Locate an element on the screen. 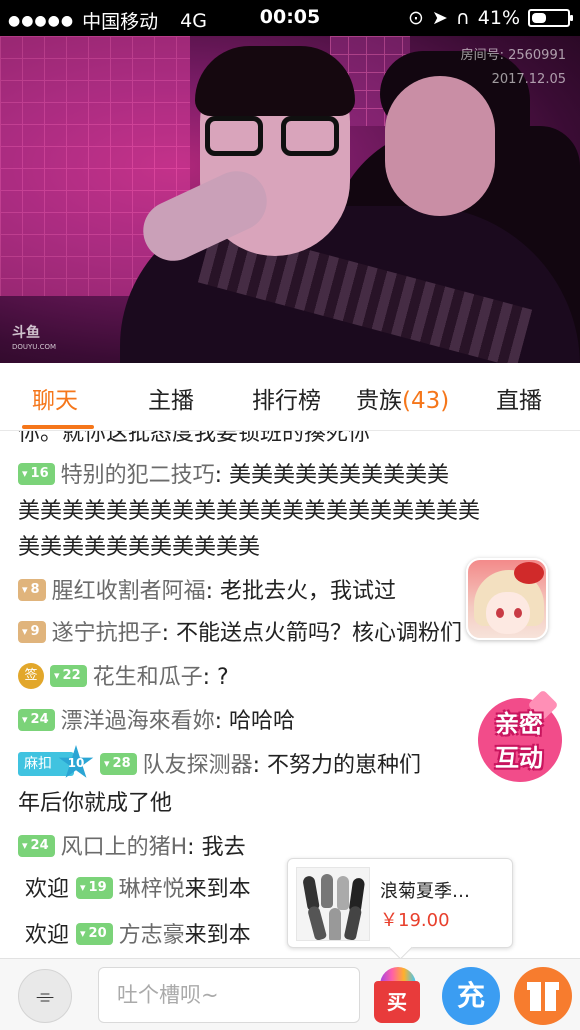  chat-message: ▾ 24 风口上的猪H: 我去 is located at coordinates (132, 848).